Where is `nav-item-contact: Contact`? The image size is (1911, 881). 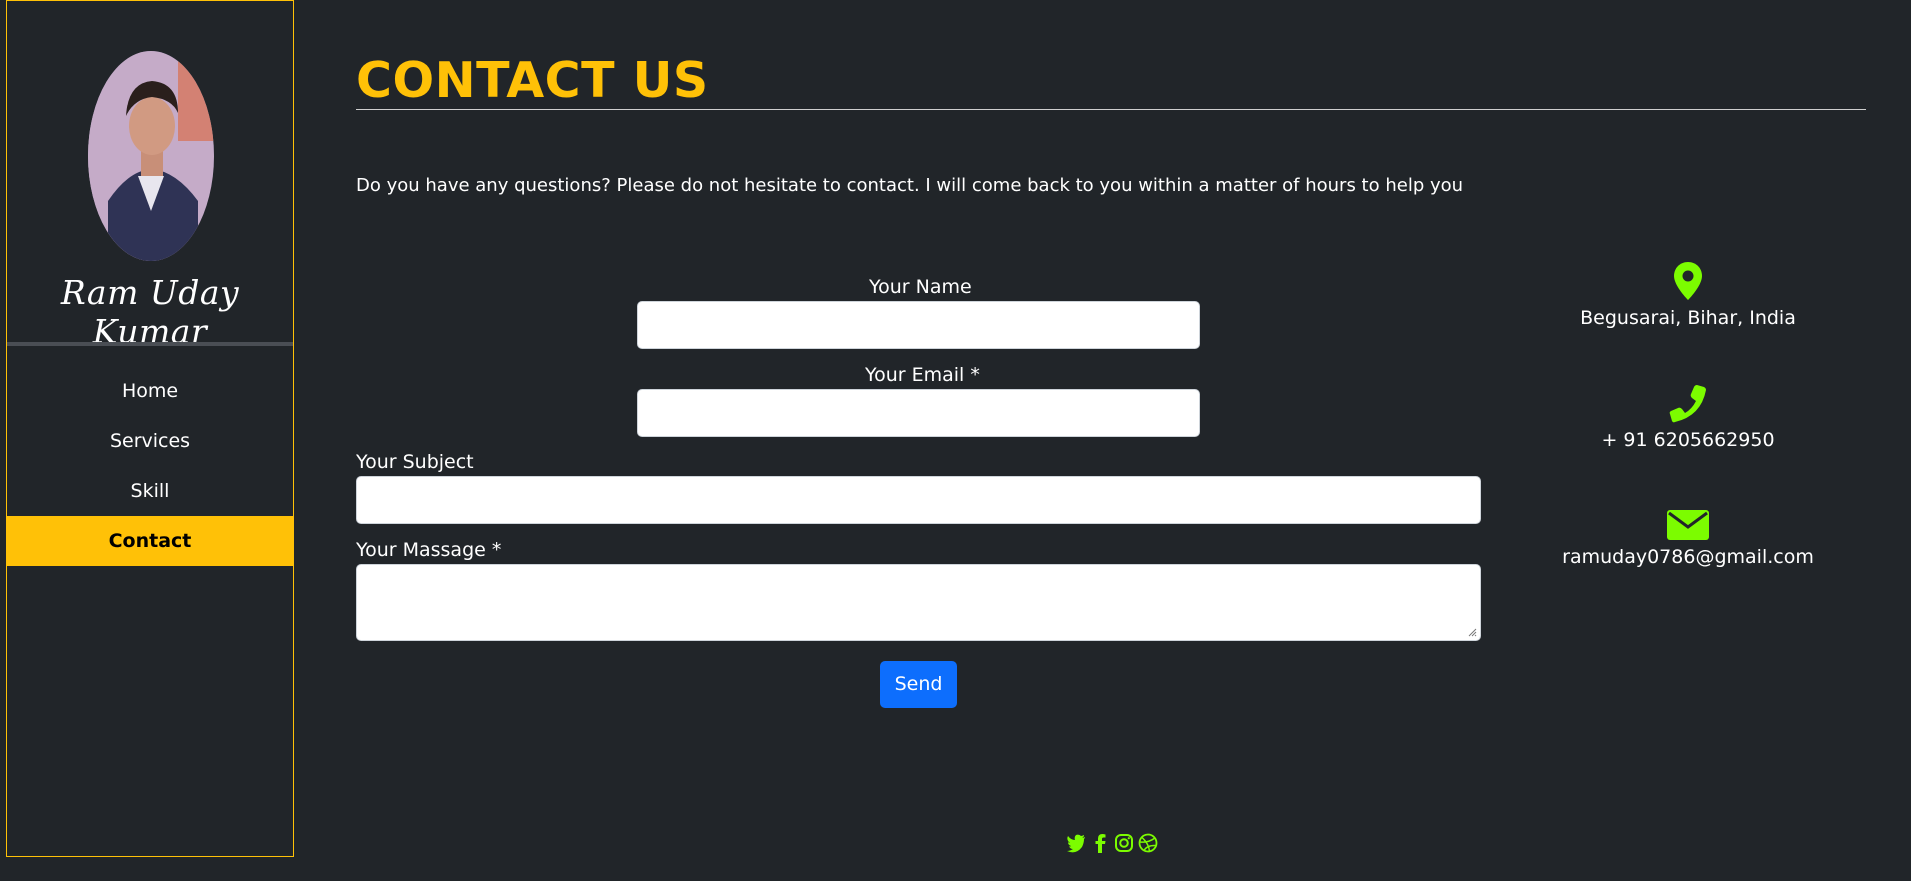 nav-item-contact: Contact is located at coordinates (150, 541).